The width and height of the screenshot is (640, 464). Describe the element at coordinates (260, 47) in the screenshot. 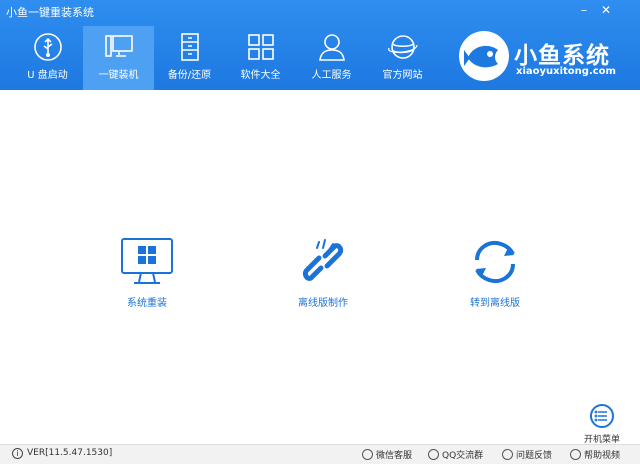

I see `grid-icon` at that location.